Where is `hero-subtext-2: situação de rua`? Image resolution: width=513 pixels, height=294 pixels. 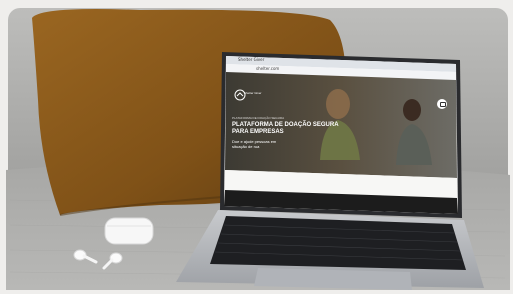
hero-subtext-2: situação de rua is located at coordinates (246, 146).